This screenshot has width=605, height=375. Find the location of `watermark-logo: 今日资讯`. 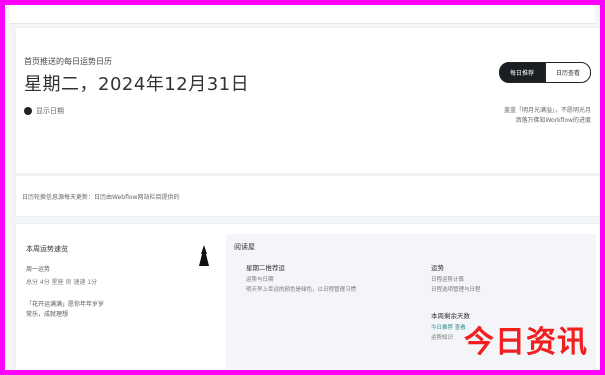

watermark-logo: 今日资讯 is located at coordinates (526, 342).